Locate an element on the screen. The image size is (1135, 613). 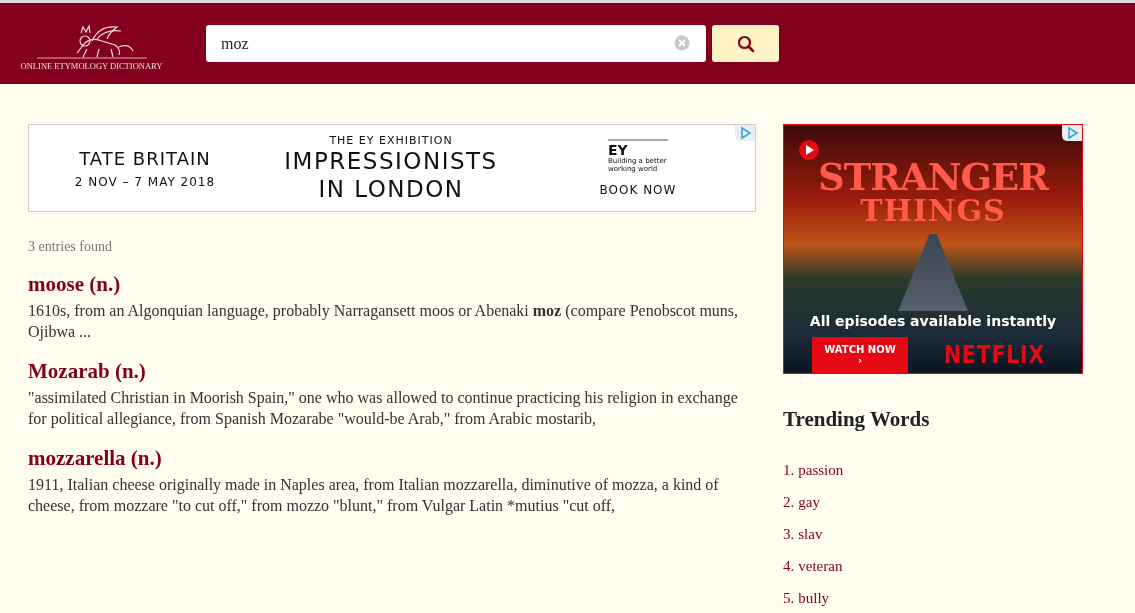
search-button is located at coordinates (745, 43).